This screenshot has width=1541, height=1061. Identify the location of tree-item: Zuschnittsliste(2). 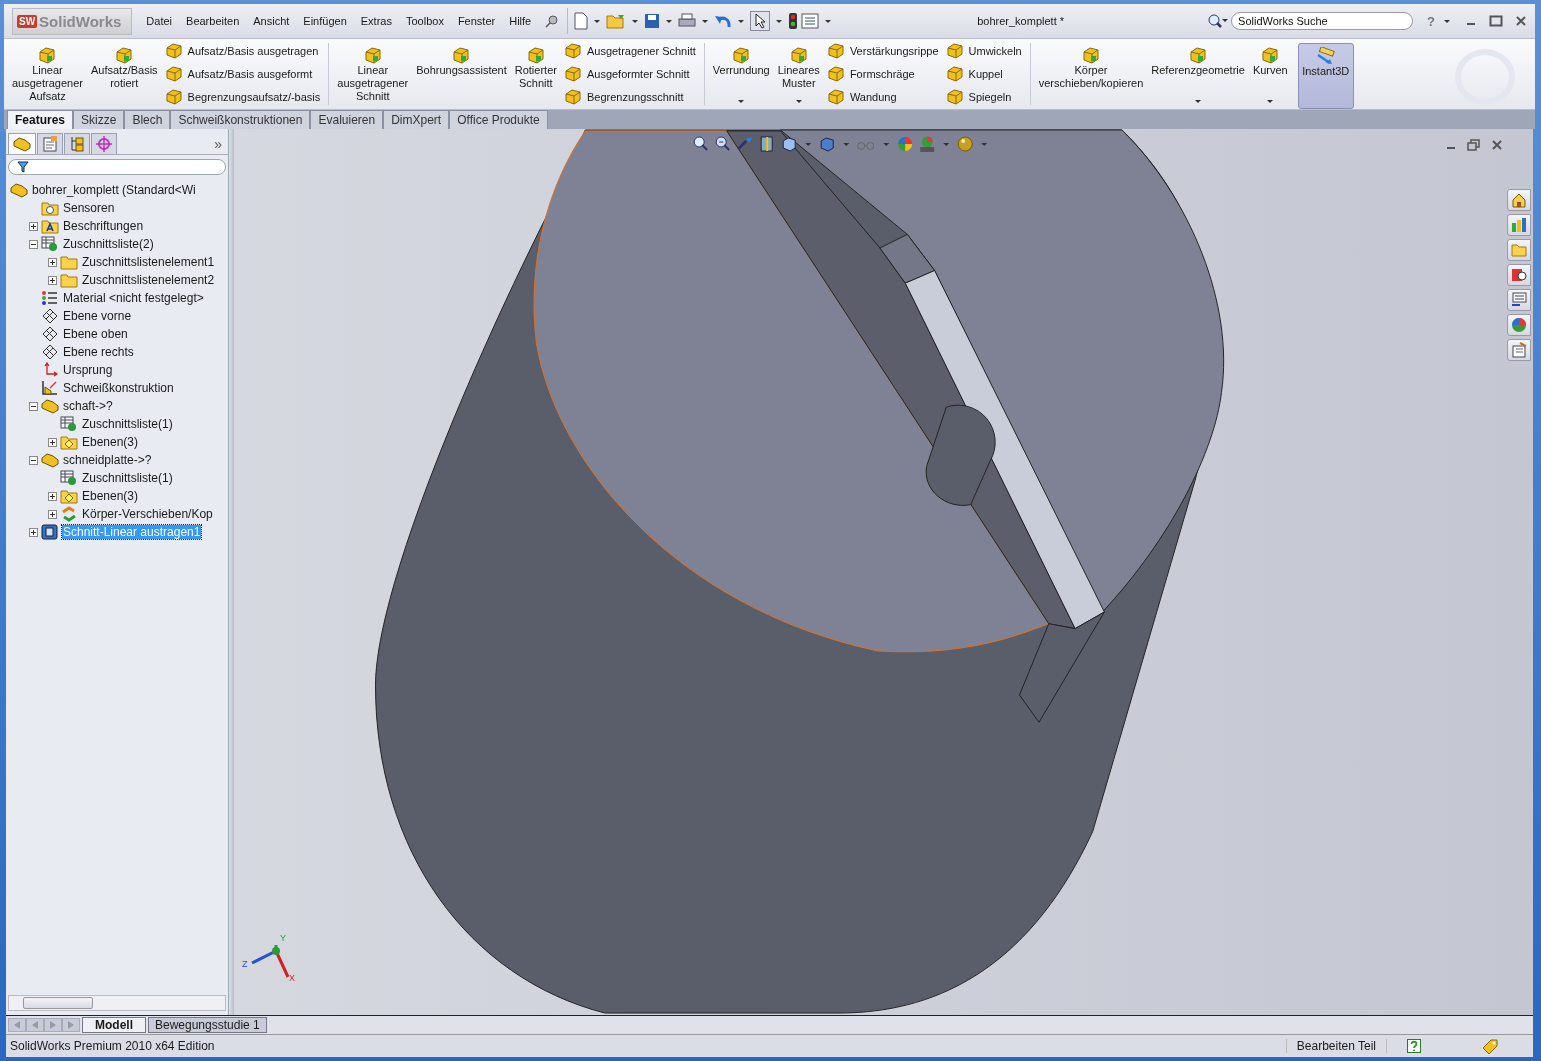
(108, 244).